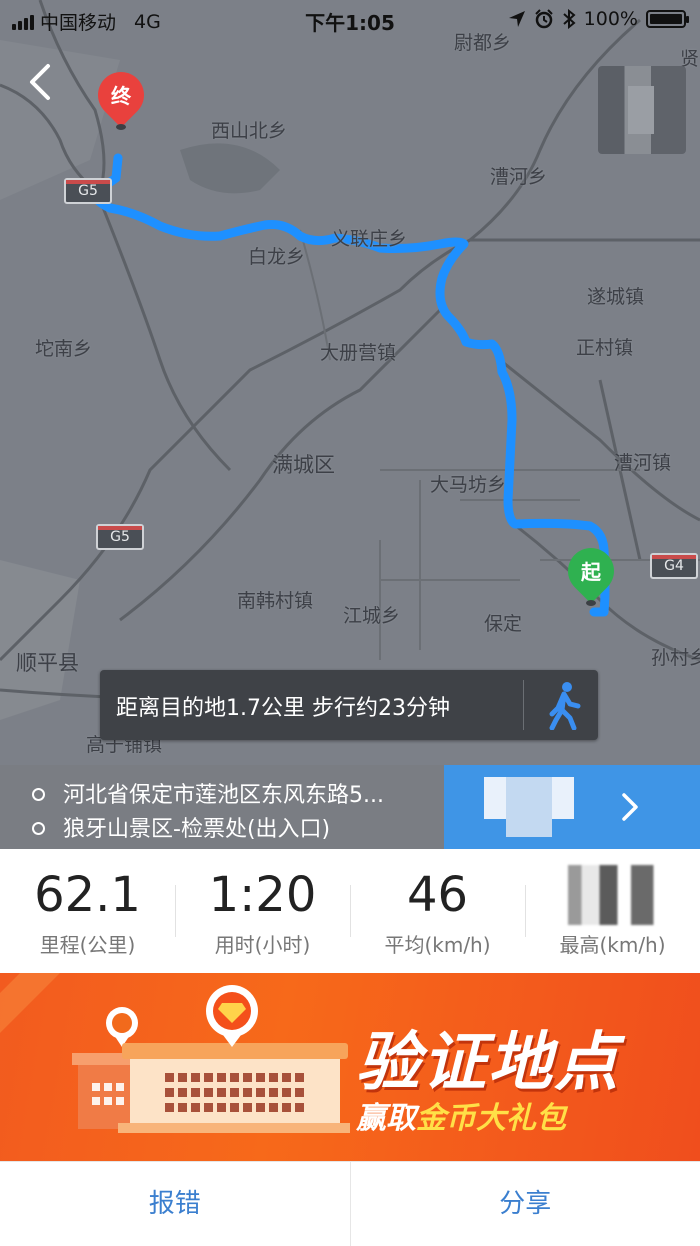  I want to click on status-bar: 中国移动 4G 下午1:05 100%, so click(350, 19).